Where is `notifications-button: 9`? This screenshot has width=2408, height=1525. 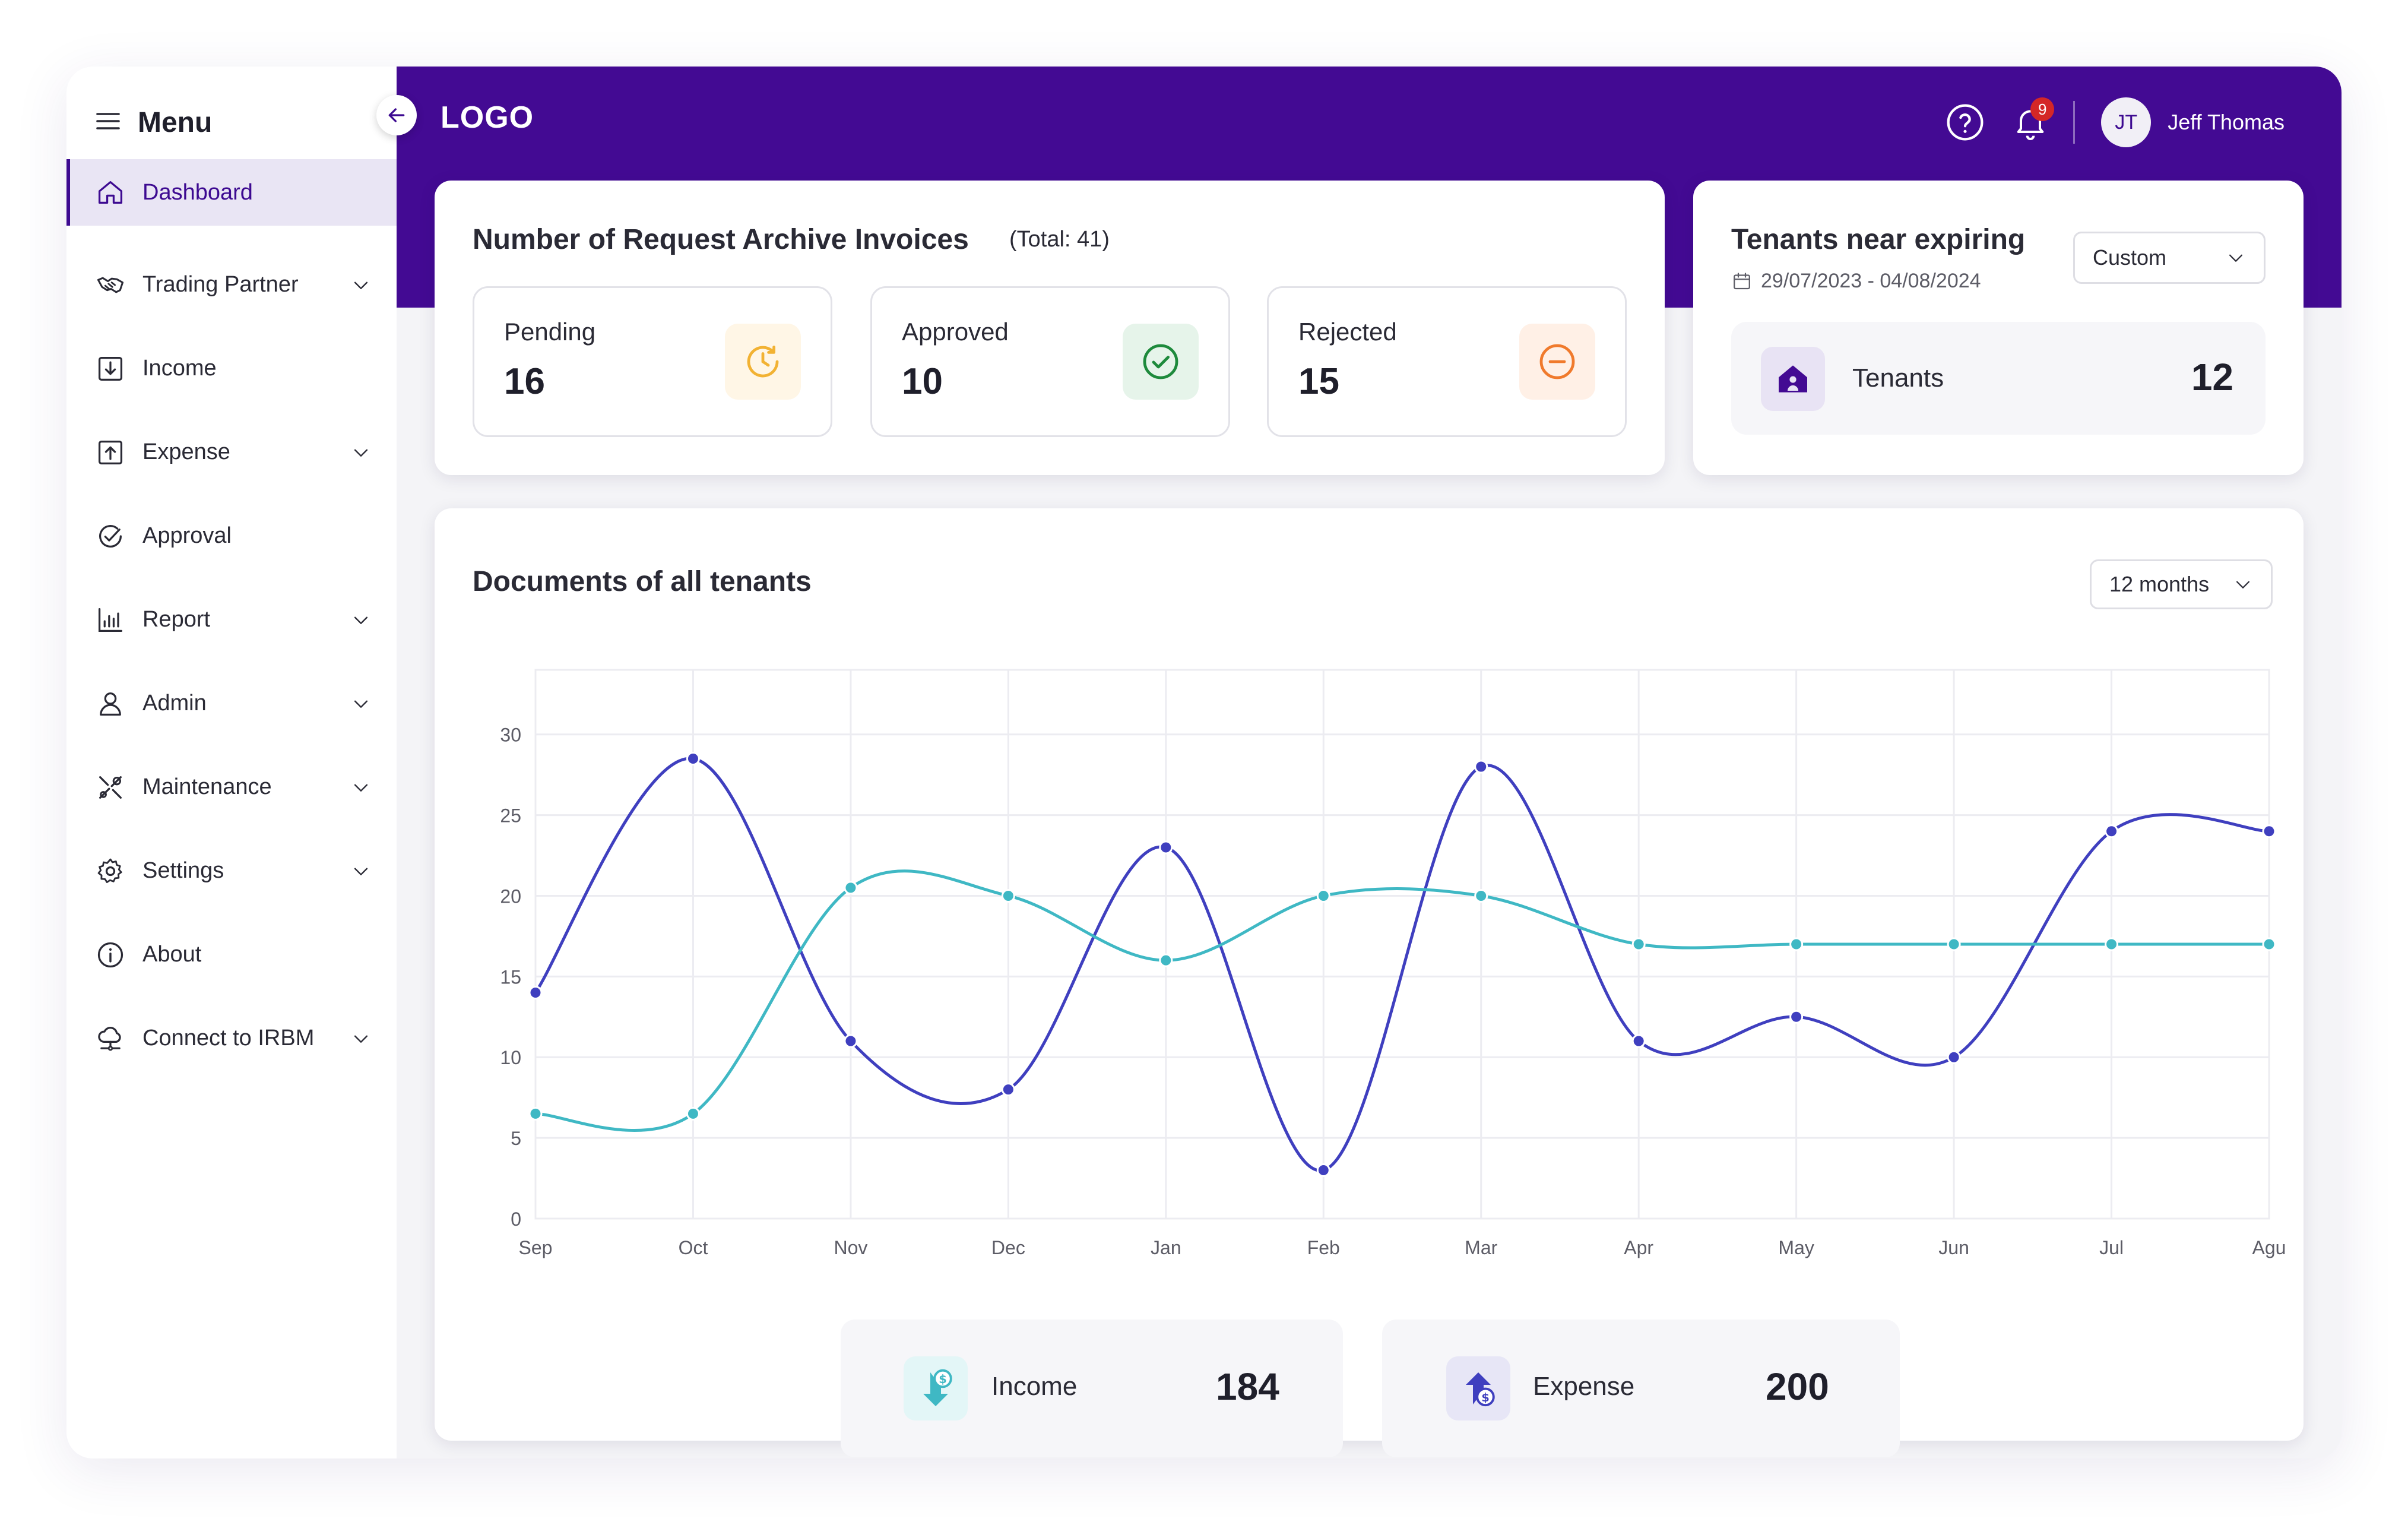 notifications-button: 9 is located at coordinates (2032, 120).